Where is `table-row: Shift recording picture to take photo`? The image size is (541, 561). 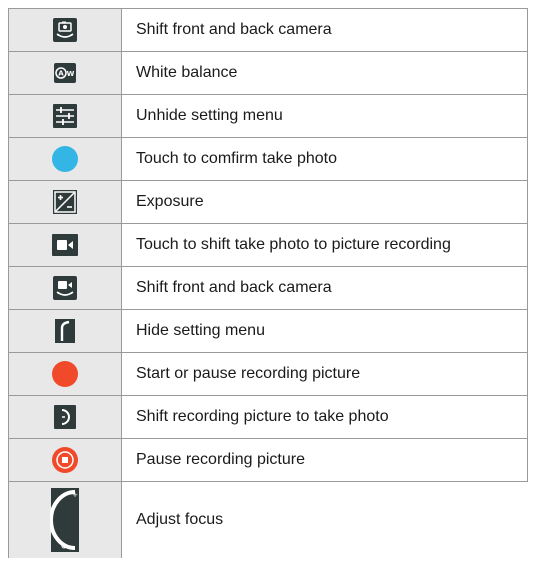 table-row: Shift recording picture to take photo is located at coordinates (268, 417).